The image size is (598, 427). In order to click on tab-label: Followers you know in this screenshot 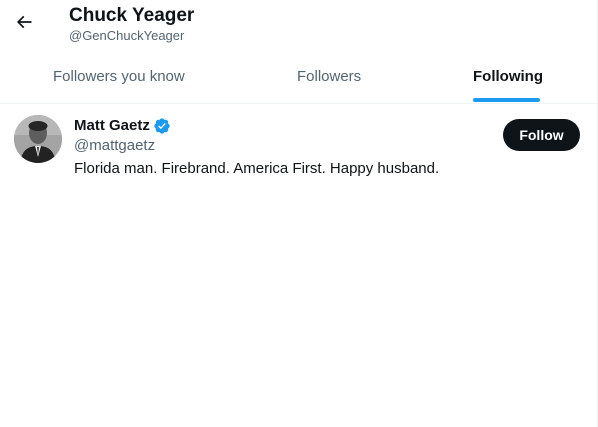, I will do `click(119, 76)`.